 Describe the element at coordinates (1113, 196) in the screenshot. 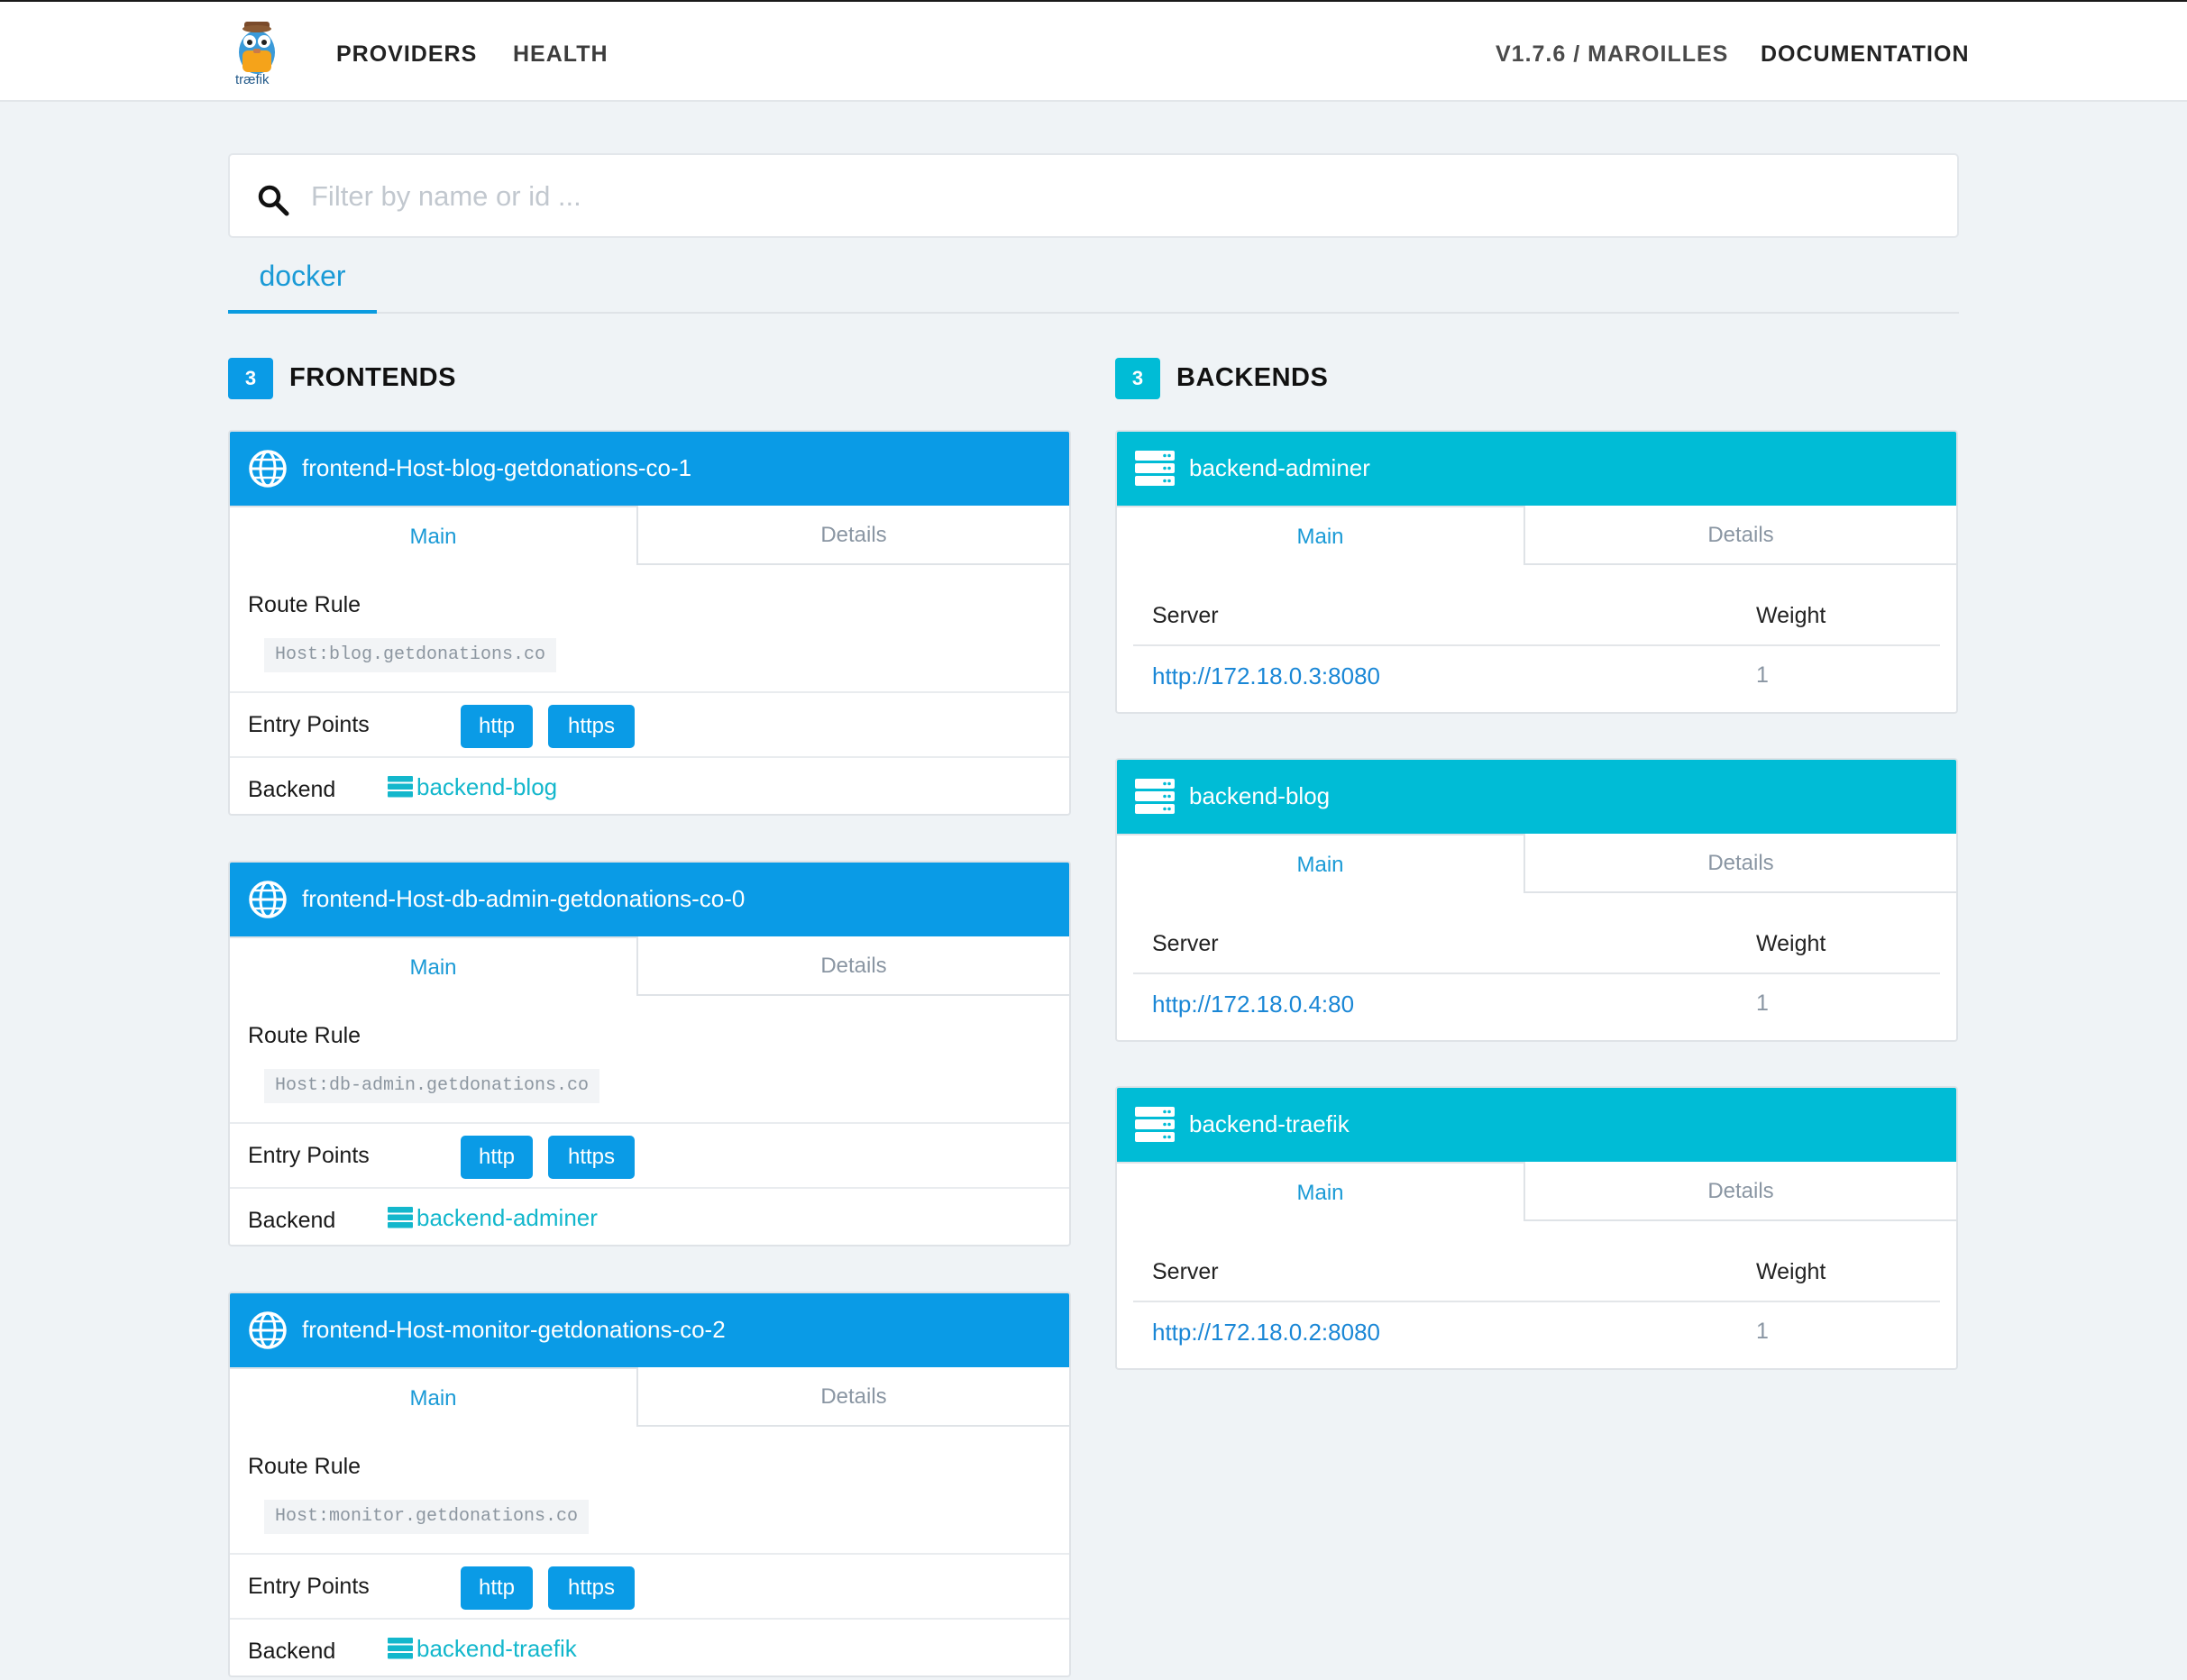

I see `search-input` at that location.